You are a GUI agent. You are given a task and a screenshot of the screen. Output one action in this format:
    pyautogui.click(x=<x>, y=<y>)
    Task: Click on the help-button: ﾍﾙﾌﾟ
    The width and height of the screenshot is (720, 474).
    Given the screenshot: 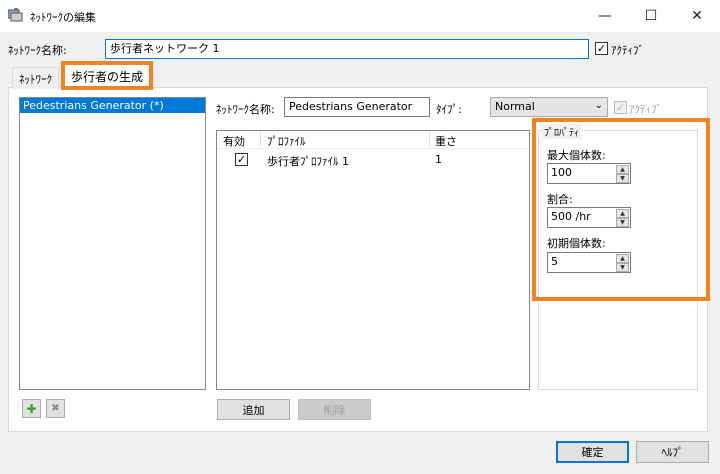 What is the action you would take?
    pyautogui.click(x=672, y=452)
    